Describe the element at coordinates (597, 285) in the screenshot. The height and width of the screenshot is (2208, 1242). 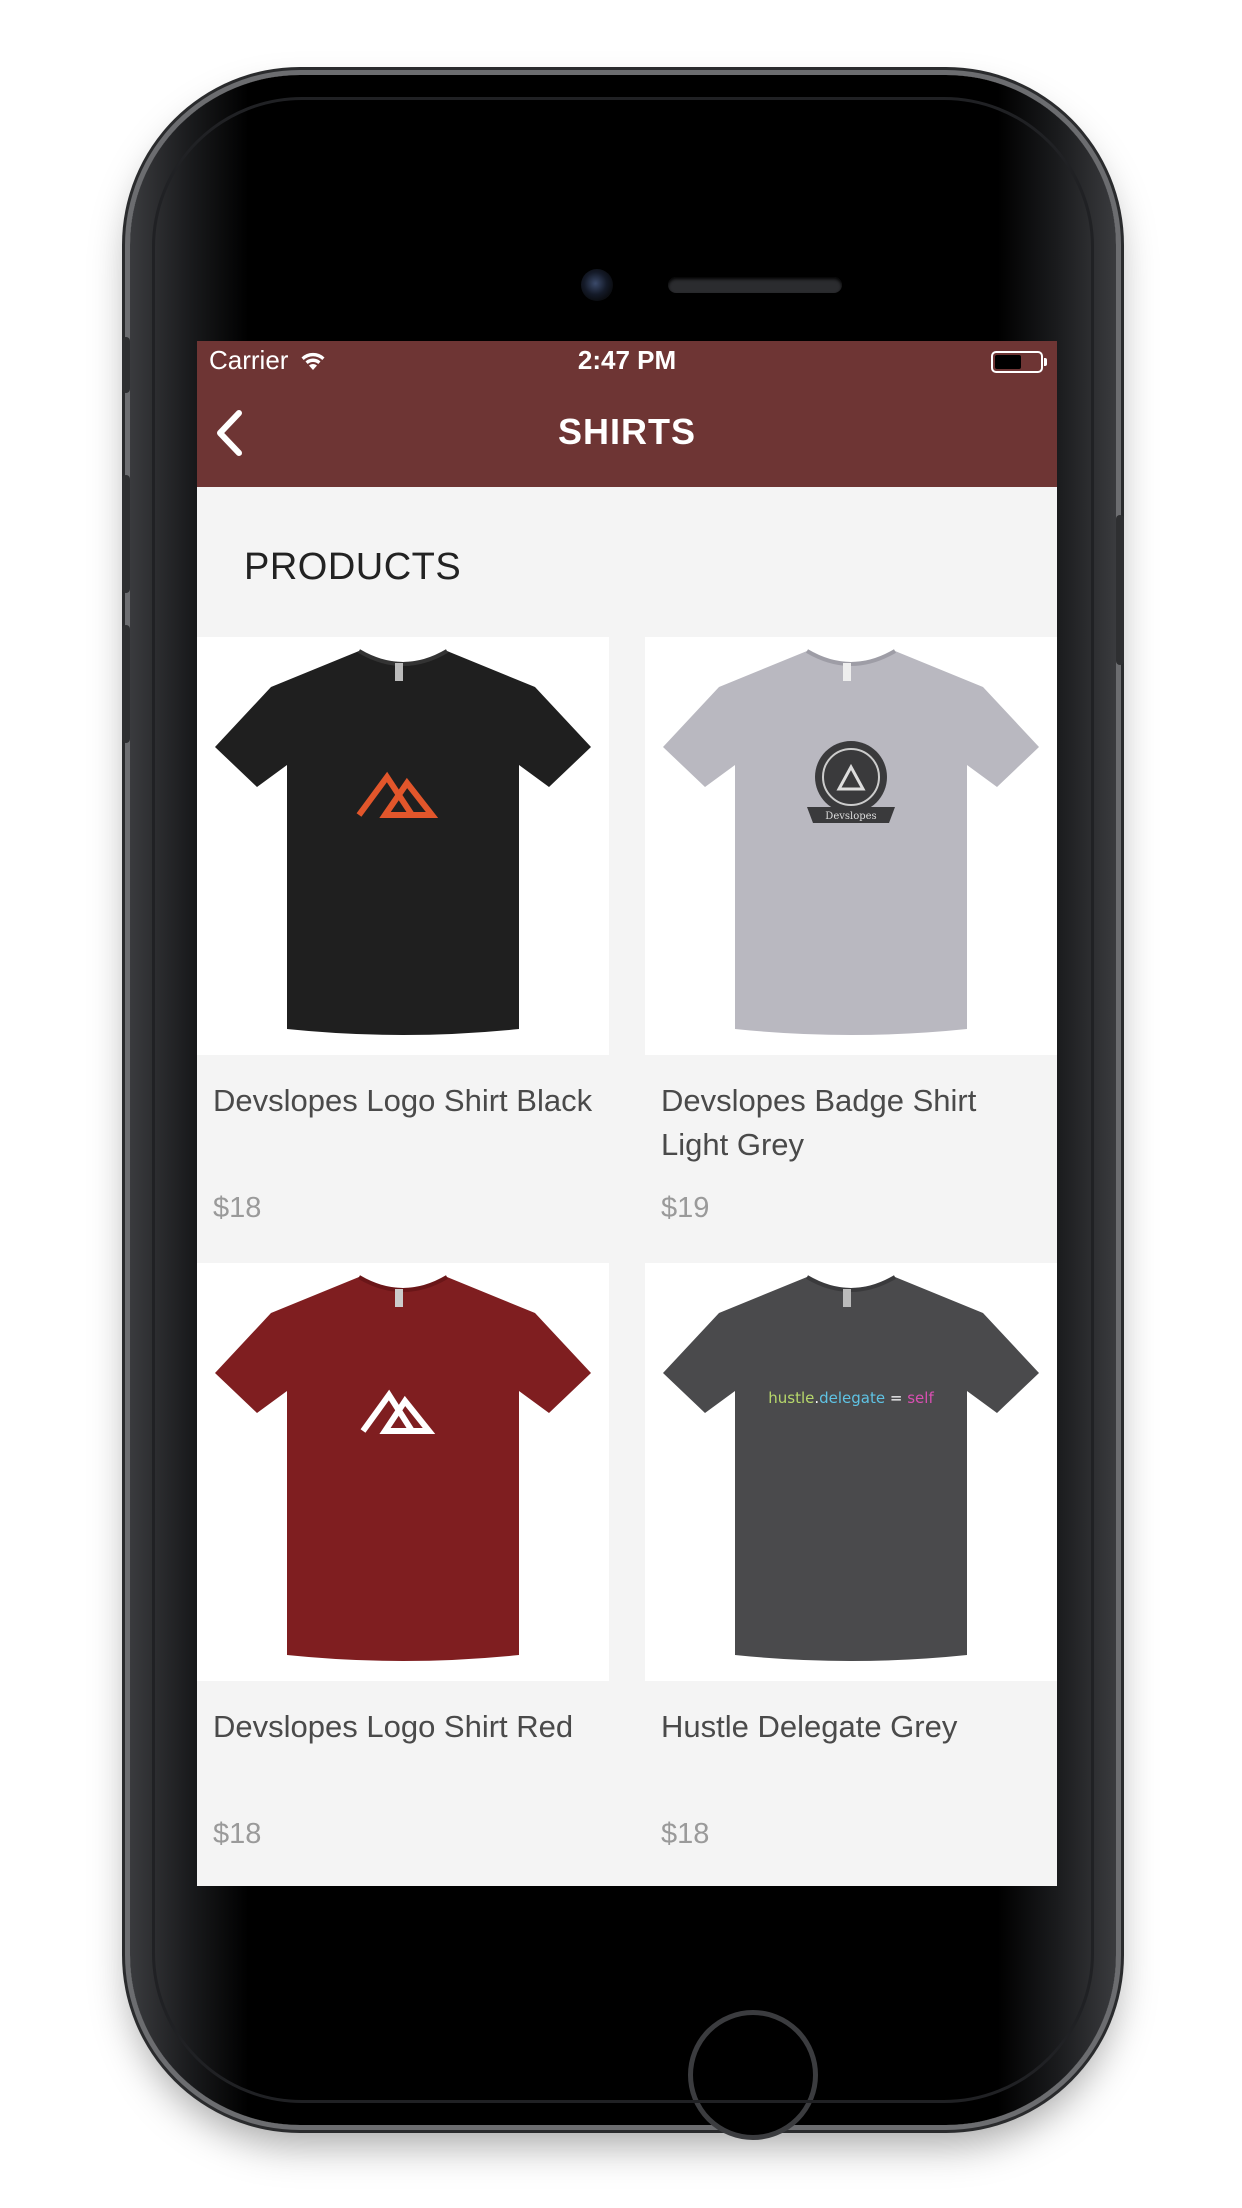
I see `front-camera` at that location.